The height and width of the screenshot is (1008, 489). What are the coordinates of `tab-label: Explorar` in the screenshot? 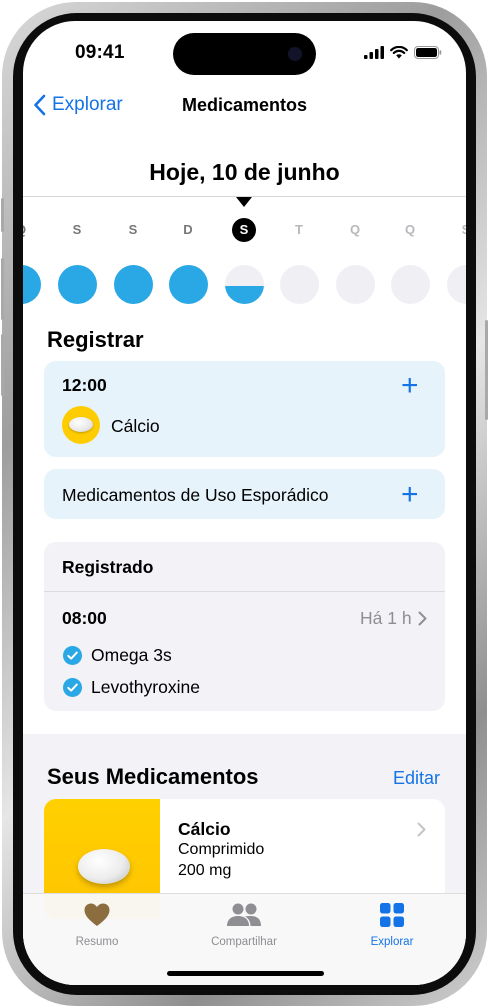 It's located at (392, 942).